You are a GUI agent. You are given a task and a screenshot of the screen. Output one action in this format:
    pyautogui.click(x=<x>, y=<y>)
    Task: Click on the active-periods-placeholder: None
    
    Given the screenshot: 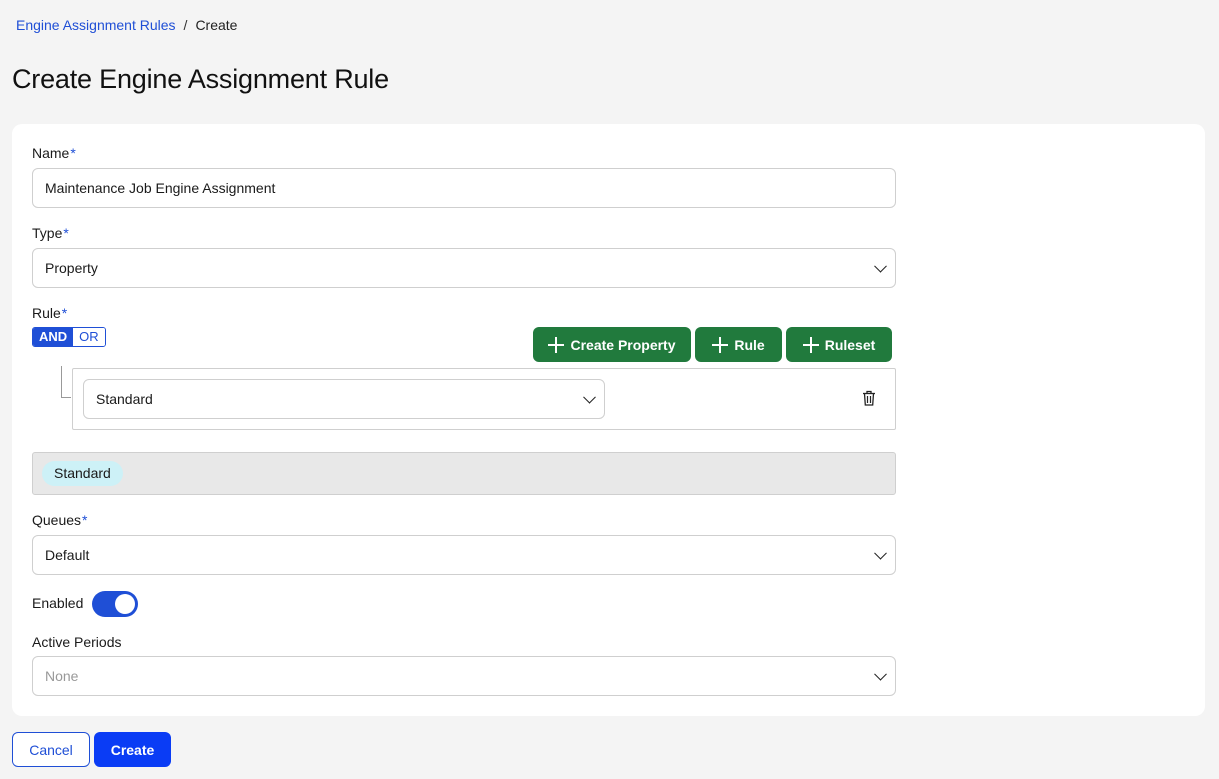 What is the action you would take?
    pyautogui.click(x=62, y=676)
    